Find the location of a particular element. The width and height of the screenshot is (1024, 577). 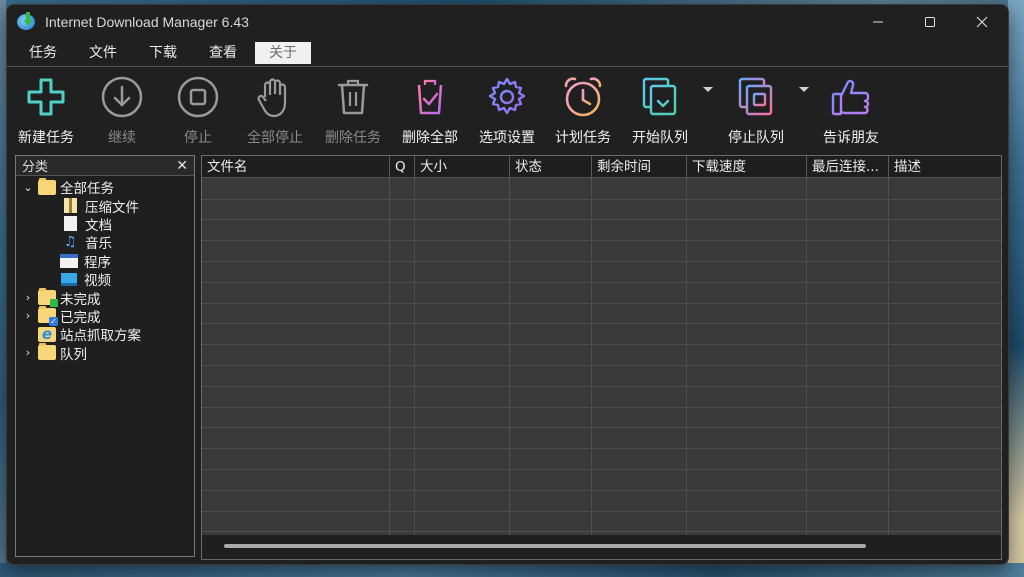

tree-item-all-label: 全部任务 is located at coordinates (87, 189).